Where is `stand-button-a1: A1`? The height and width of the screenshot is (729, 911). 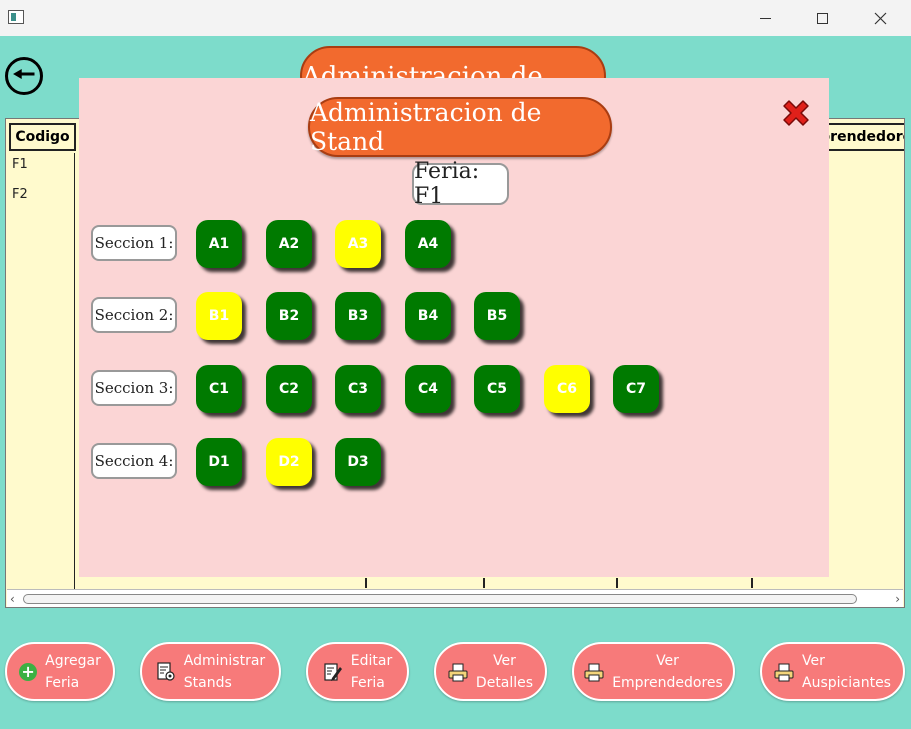 stand-button-a1: A1 is located at coordinates (219, 244).